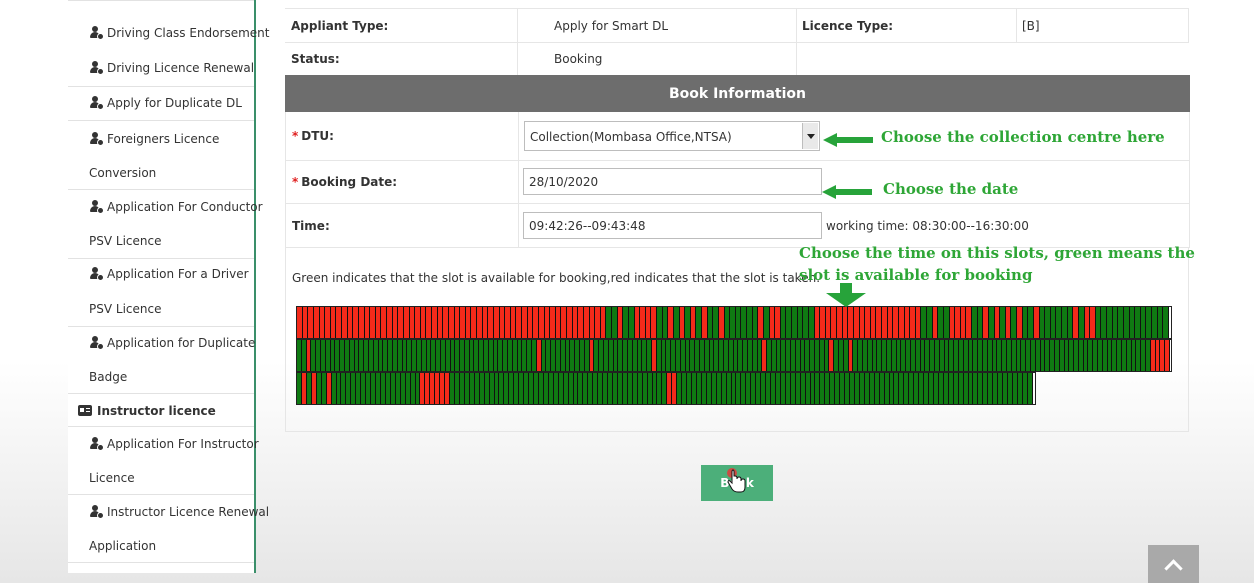 This screenshot has width=1254, height=583. I want to click on licence-type-label: Licence Type:, so click(848, 25).